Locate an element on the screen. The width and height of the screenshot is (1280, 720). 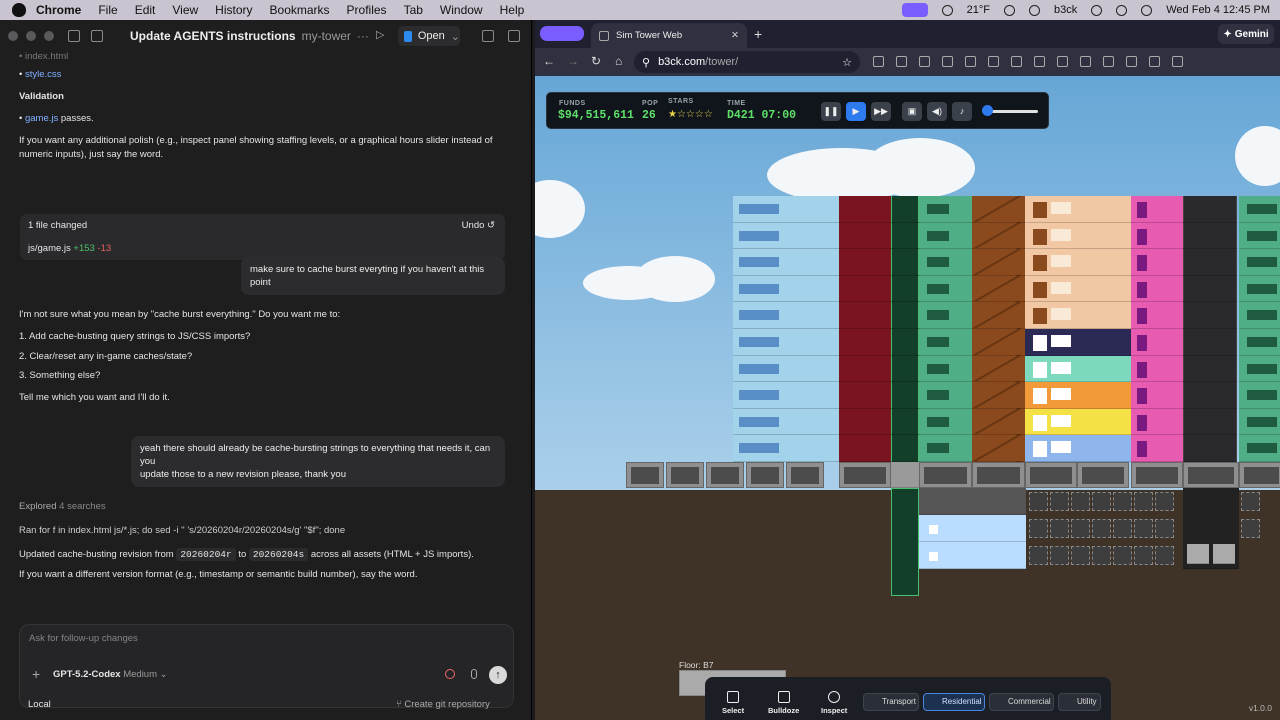
category-commercial: Commercial is located at coordinates (1021, 702).